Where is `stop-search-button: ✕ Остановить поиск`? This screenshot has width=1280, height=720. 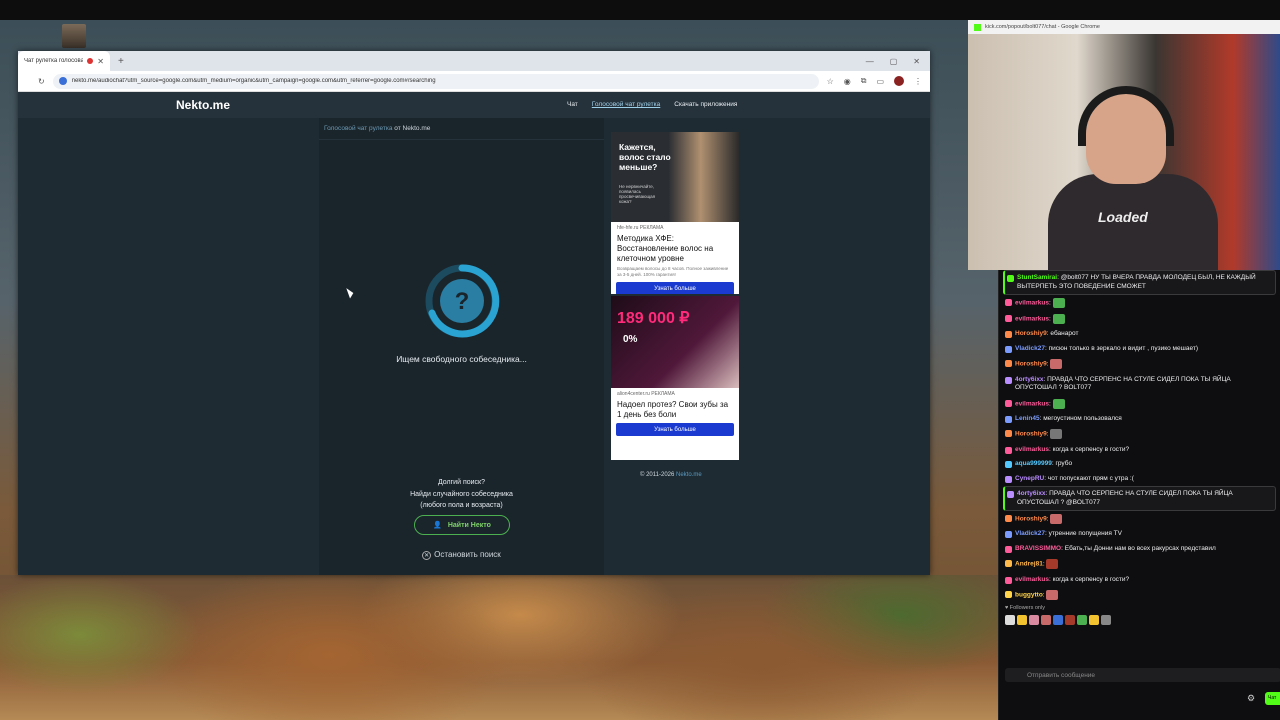
stop-search-button: ✕ Остановить поиск is located at coordinates (461, 555).